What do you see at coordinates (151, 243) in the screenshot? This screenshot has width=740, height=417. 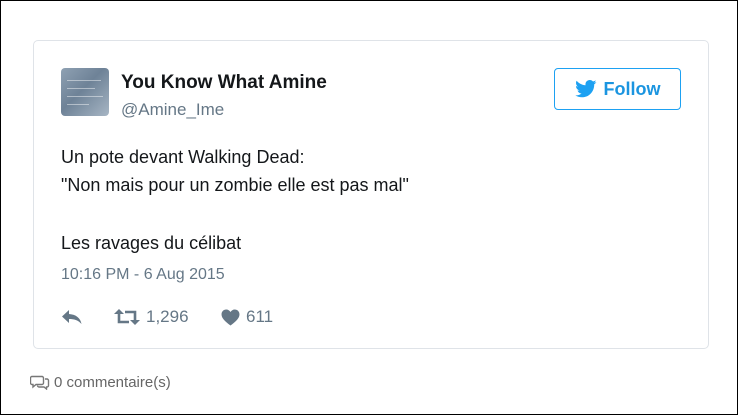 I see `tweet-text-line-3: Les ravages du célibat` at bounding box center [151, 243].